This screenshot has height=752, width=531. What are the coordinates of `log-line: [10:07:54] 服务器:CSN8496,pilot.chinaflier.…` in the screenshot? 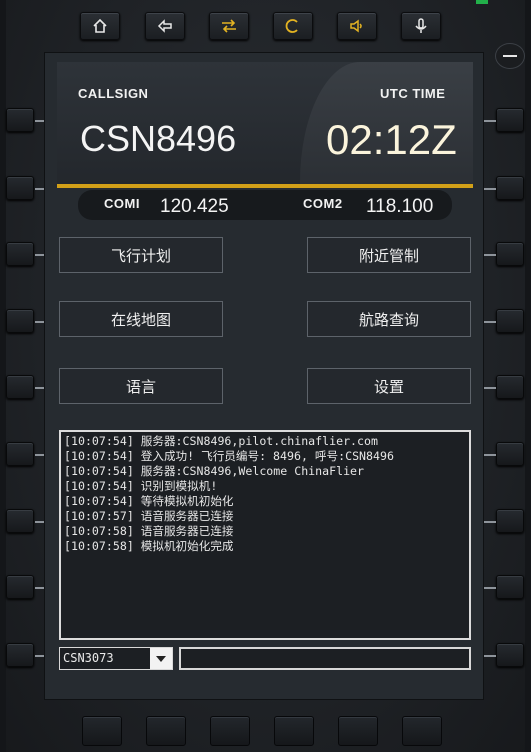 It's located at (221, 441).